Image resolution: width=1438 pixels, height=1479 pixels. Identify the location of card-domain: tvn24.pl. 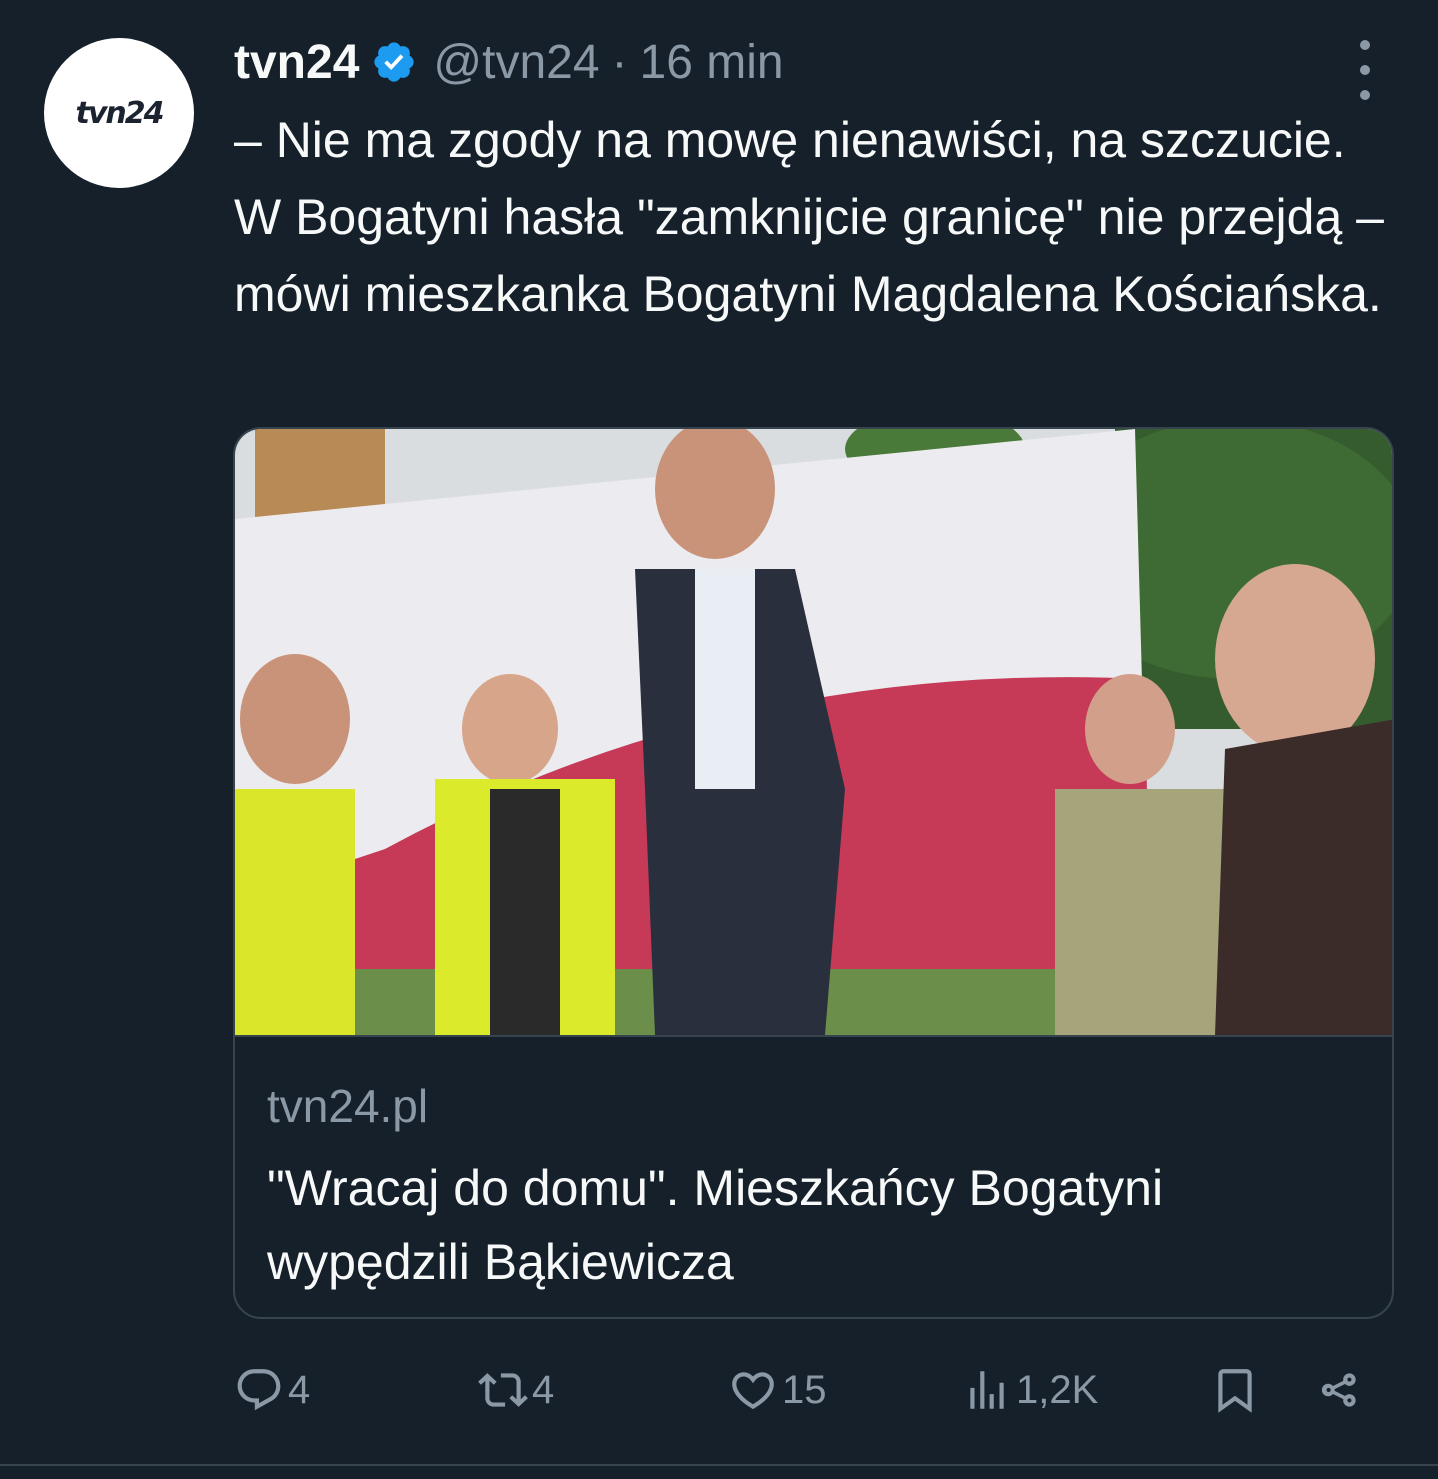
(348, 1106).